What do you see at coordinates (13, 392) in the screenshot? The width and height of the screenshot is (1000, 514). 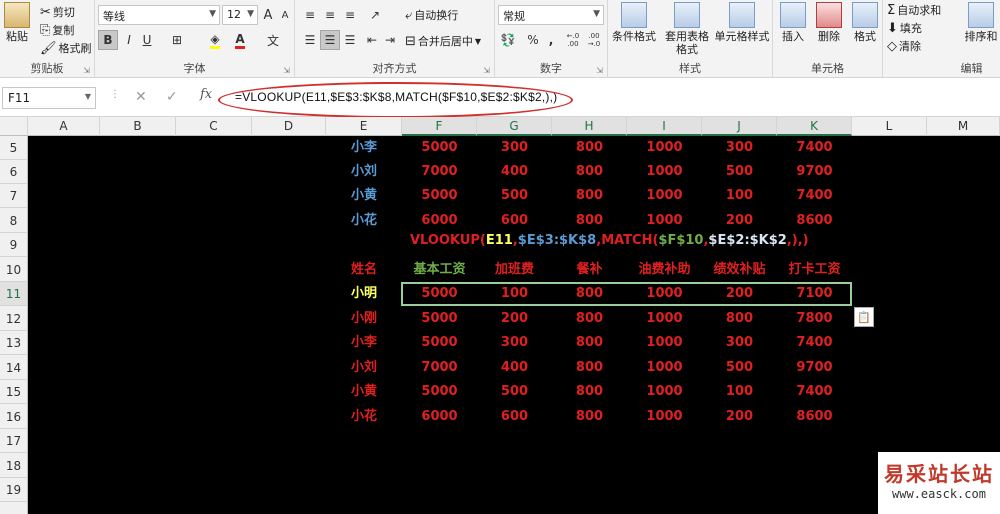 I see `row-header-15: 15` at bounding box center [13, 392].